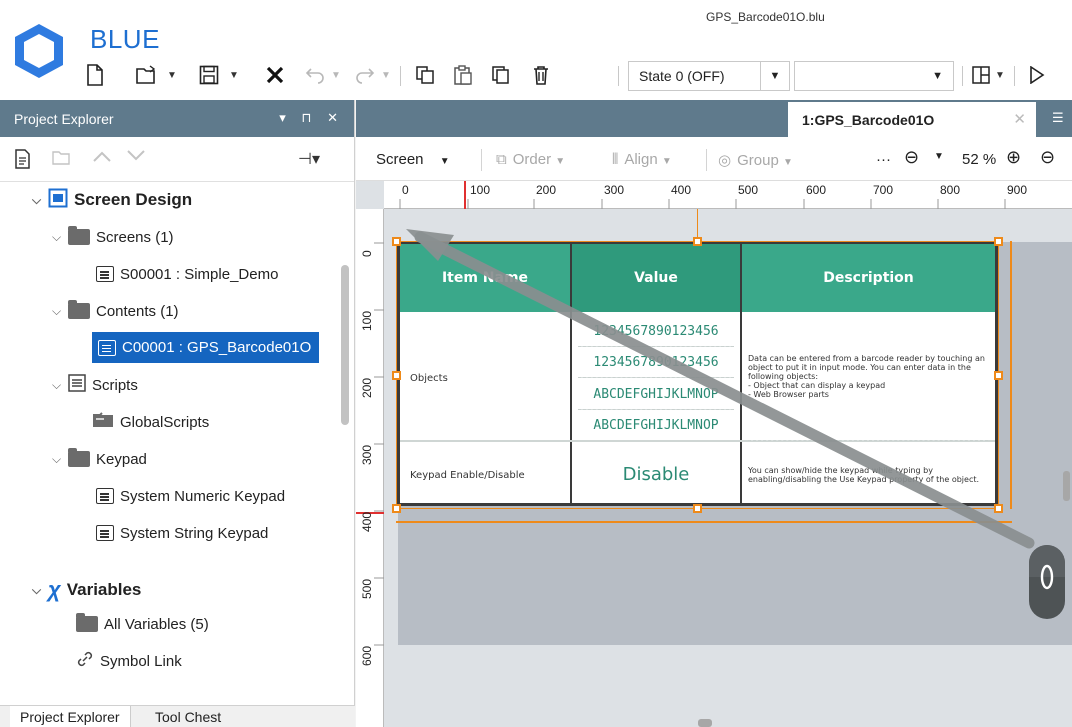 This screenshot has height=727, width=1072. I want to click on zoom-dropdown-icon: ▼, so click(939, 156).